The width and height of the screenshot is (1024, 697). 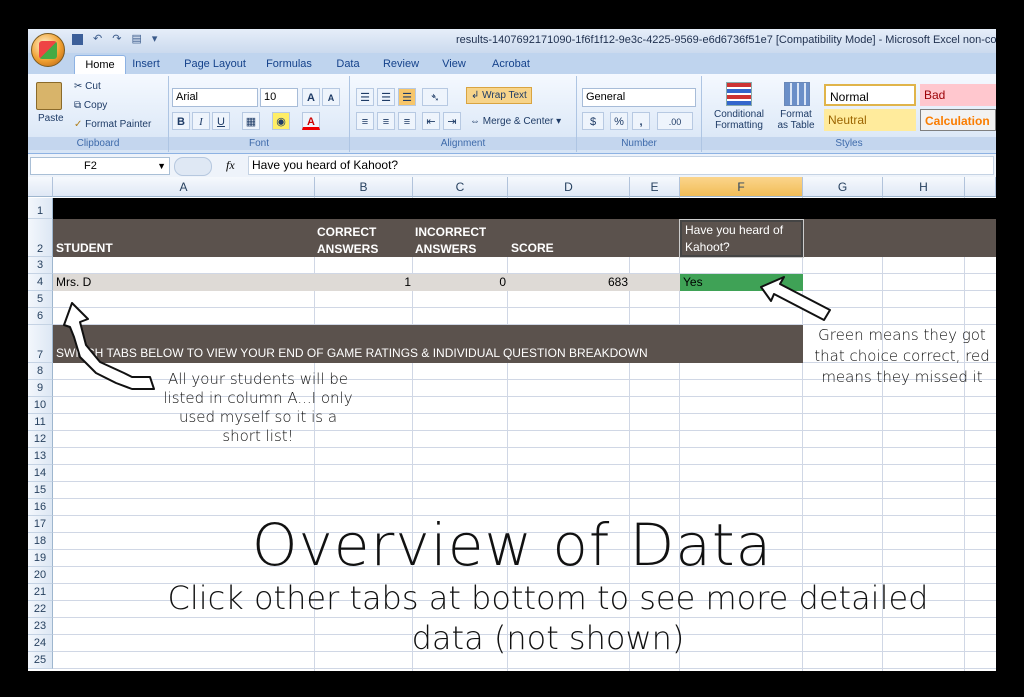 I want to click on align-bottom-button: ☰, so click(x=407, y=97).